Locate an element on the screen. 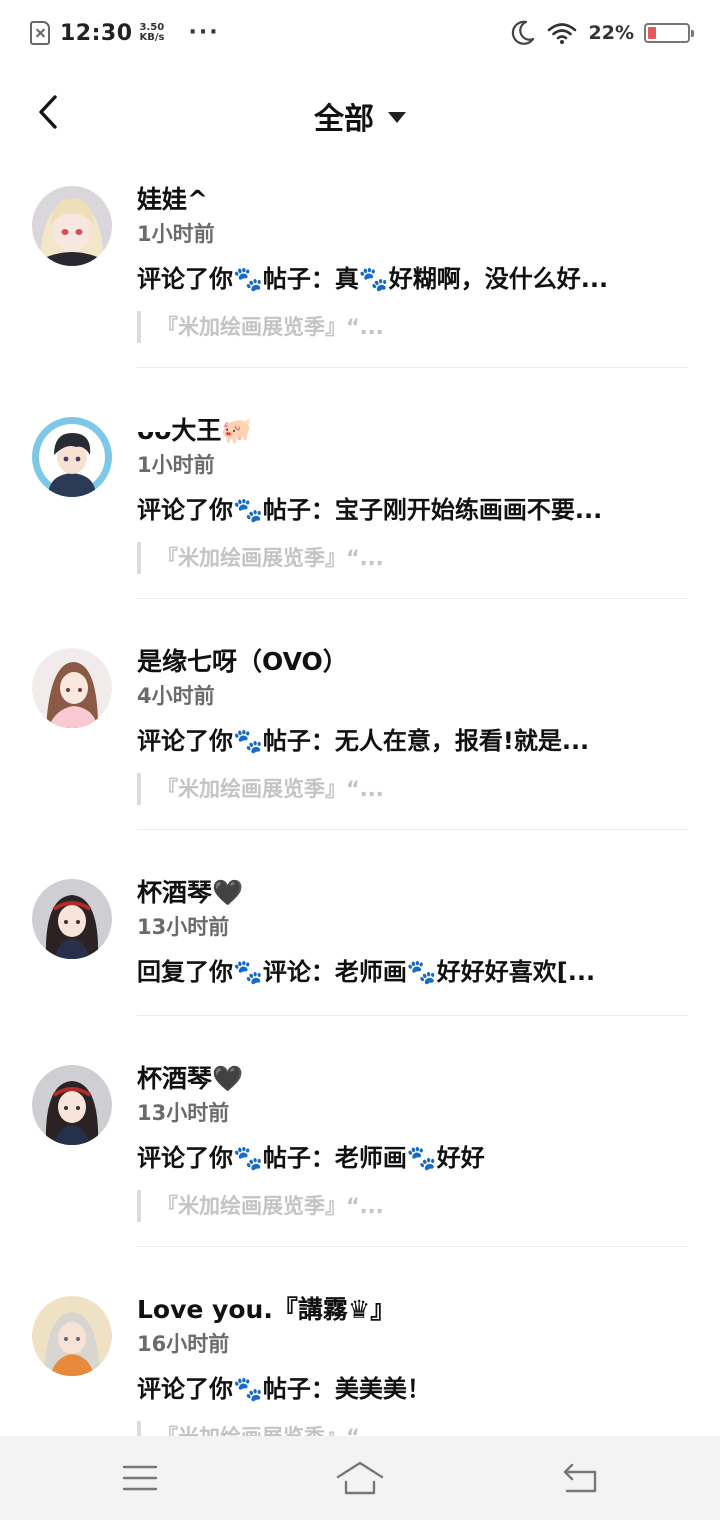  status-right: 22% is located at coordinates (602, 33).